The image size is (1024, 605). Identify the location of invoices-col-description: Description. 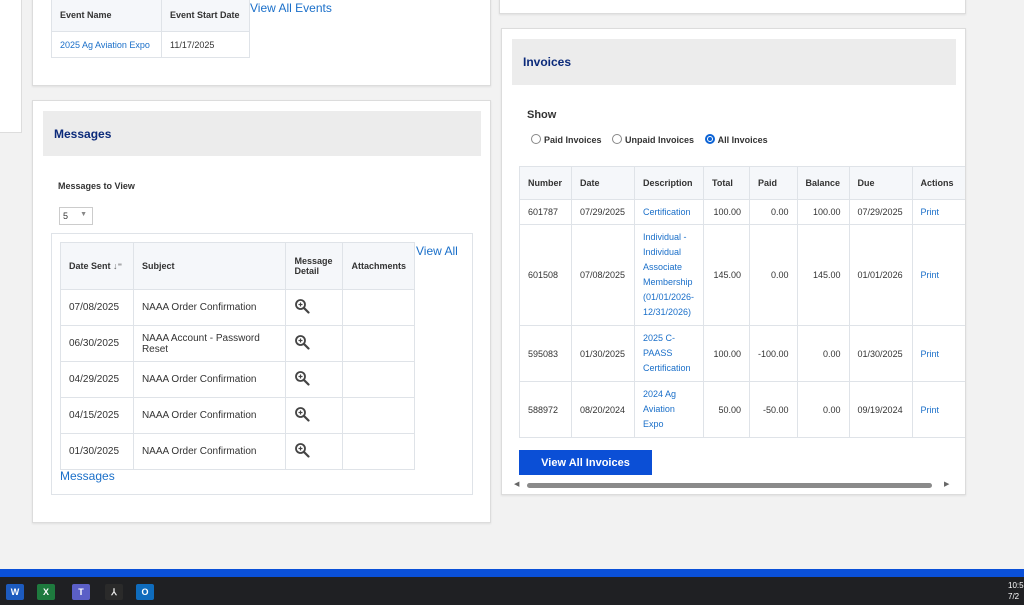
(669, 183).